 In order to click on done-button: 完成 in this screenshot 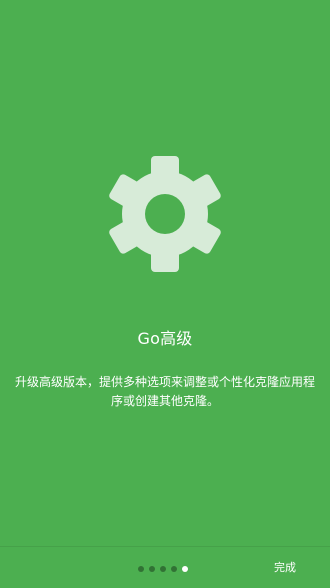, I will do `click(285, 568)`.